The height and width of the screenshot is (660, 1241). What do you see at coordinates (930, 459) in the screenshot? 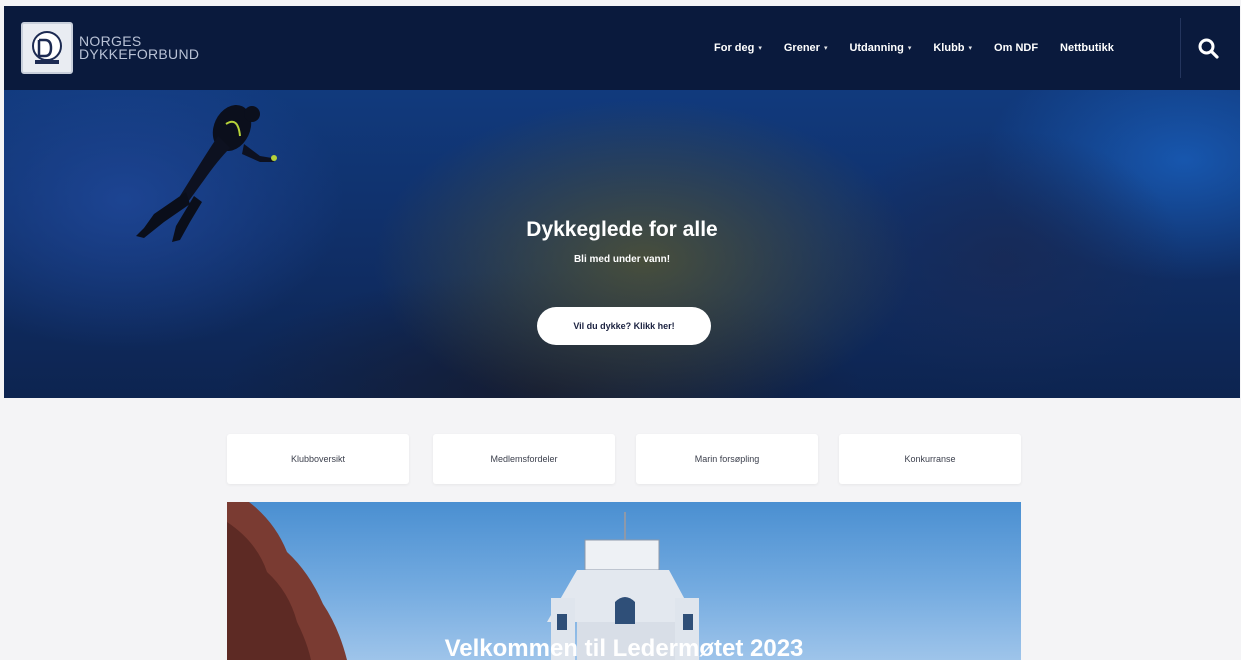
I see `quick-link-konkurranse: Konkurranse` at bounding box center [930, 459].